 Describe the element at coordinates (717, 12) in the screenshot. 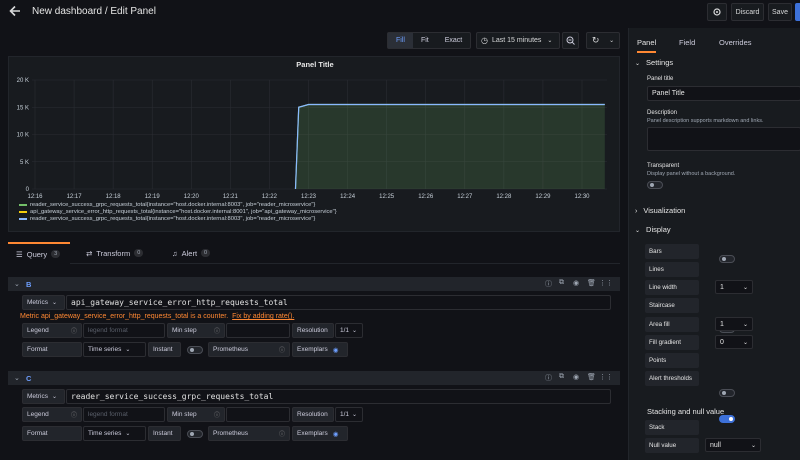

I see `gear-icon` at that location.